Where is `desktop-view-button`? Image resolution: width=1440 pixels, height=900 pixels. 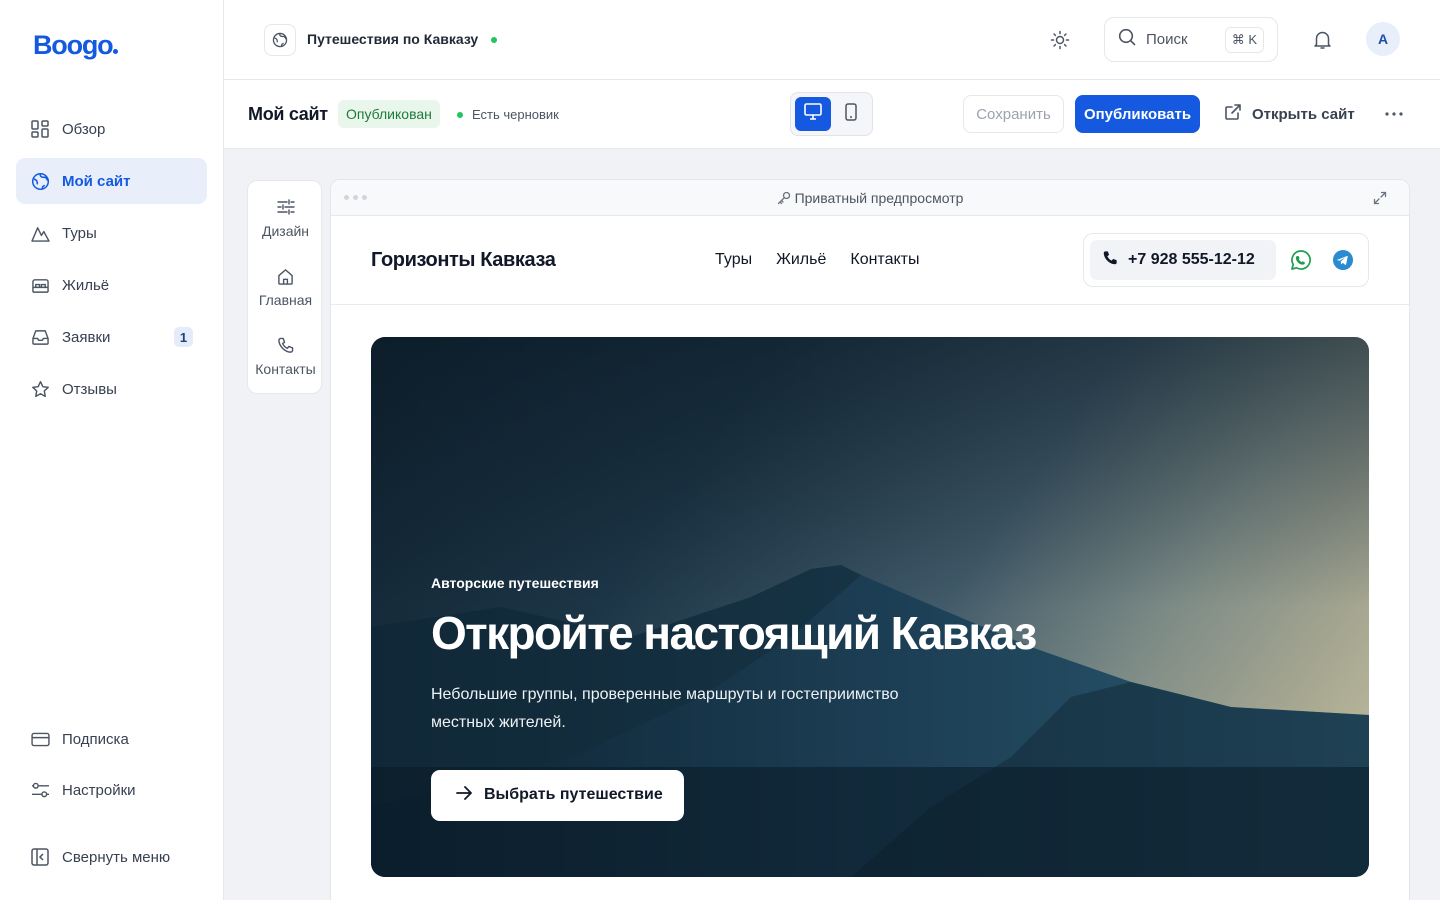
desktop-view-button is located at coordinates (813, 114).